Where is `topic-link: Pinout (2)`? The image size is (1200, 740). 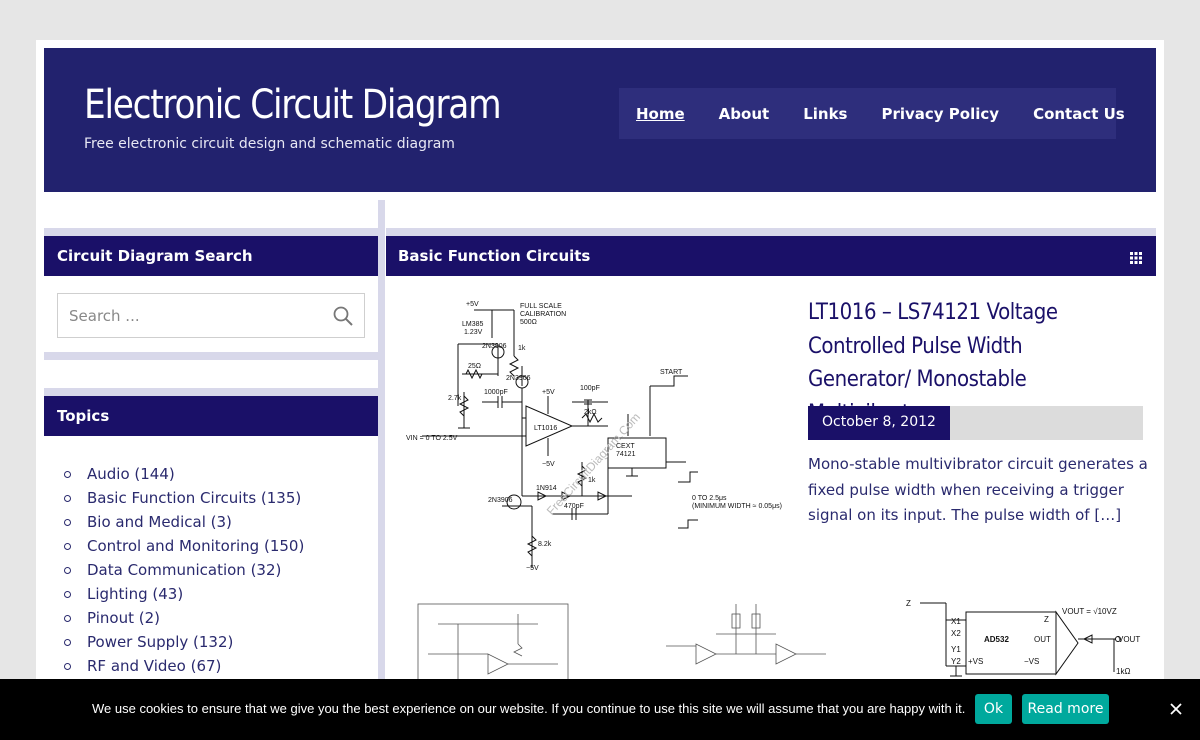
topic-link: Pinout (2) is located at coordinates (123, 618).